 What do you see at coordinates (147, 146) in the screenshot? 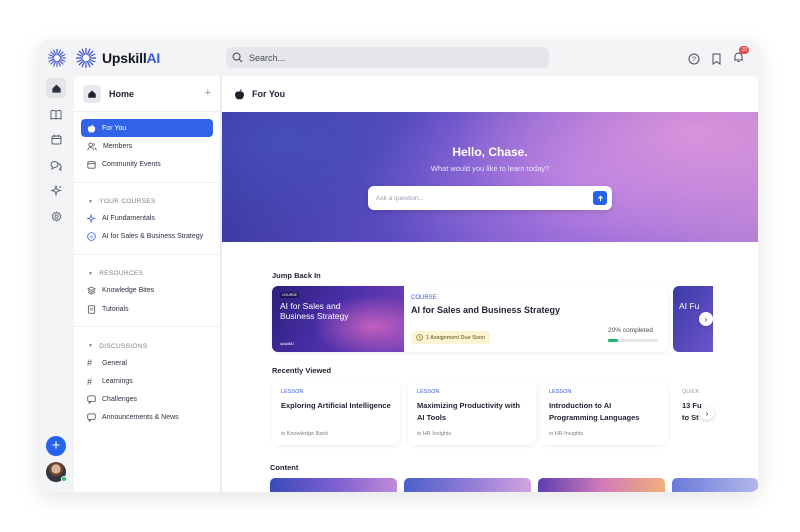
I see `sidebar-item-members: Members` at bounding box center [147, 146].